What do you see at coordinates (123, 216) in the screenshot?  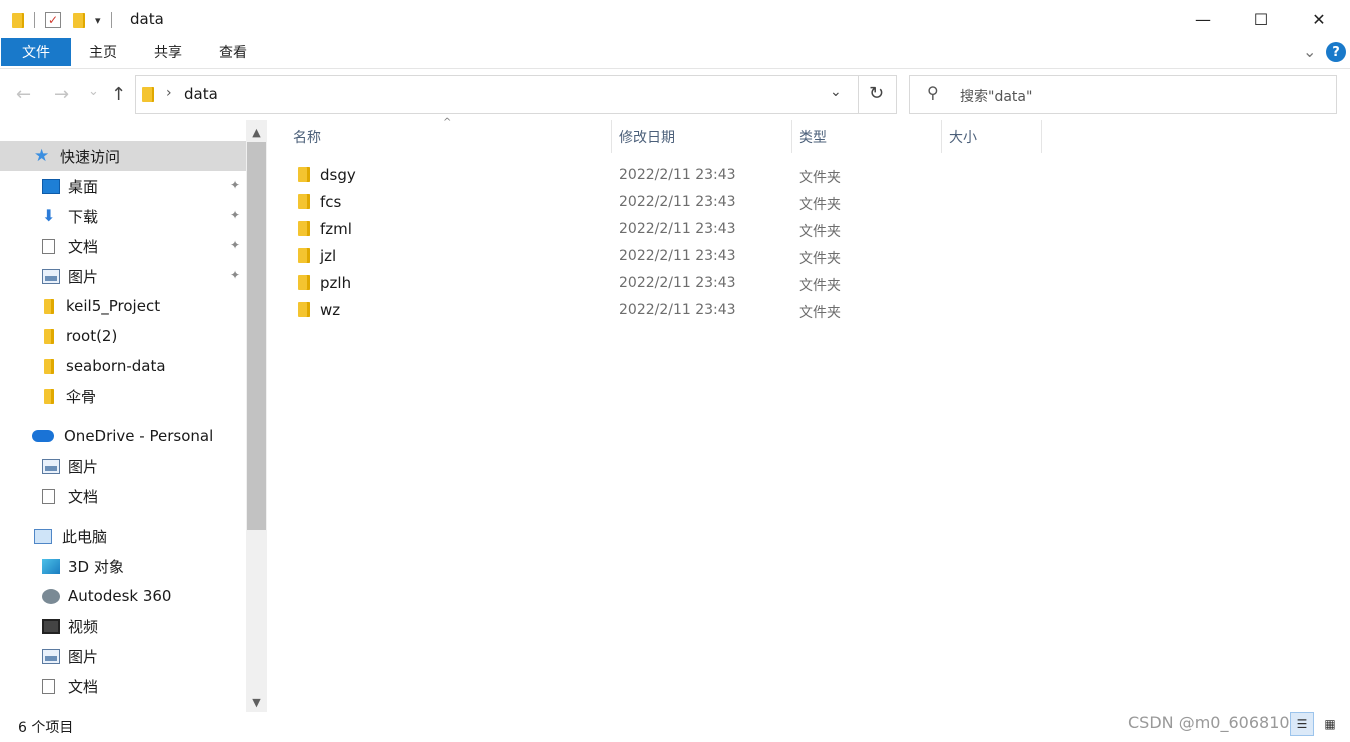 I see `nav-item-downloads: ⬇ 下载 ✦` at bounding box center [123, 216].